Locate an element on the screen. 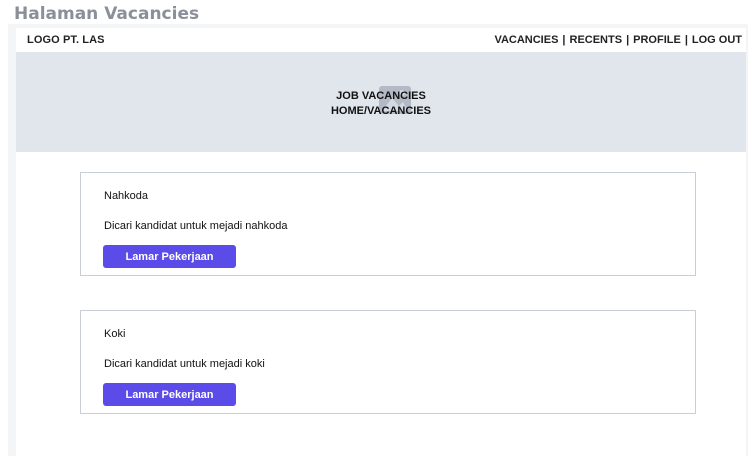 This screenshot has width=754, height=459. page-frame-label: Halaman Vacancies is located at coordinates (107, 14).